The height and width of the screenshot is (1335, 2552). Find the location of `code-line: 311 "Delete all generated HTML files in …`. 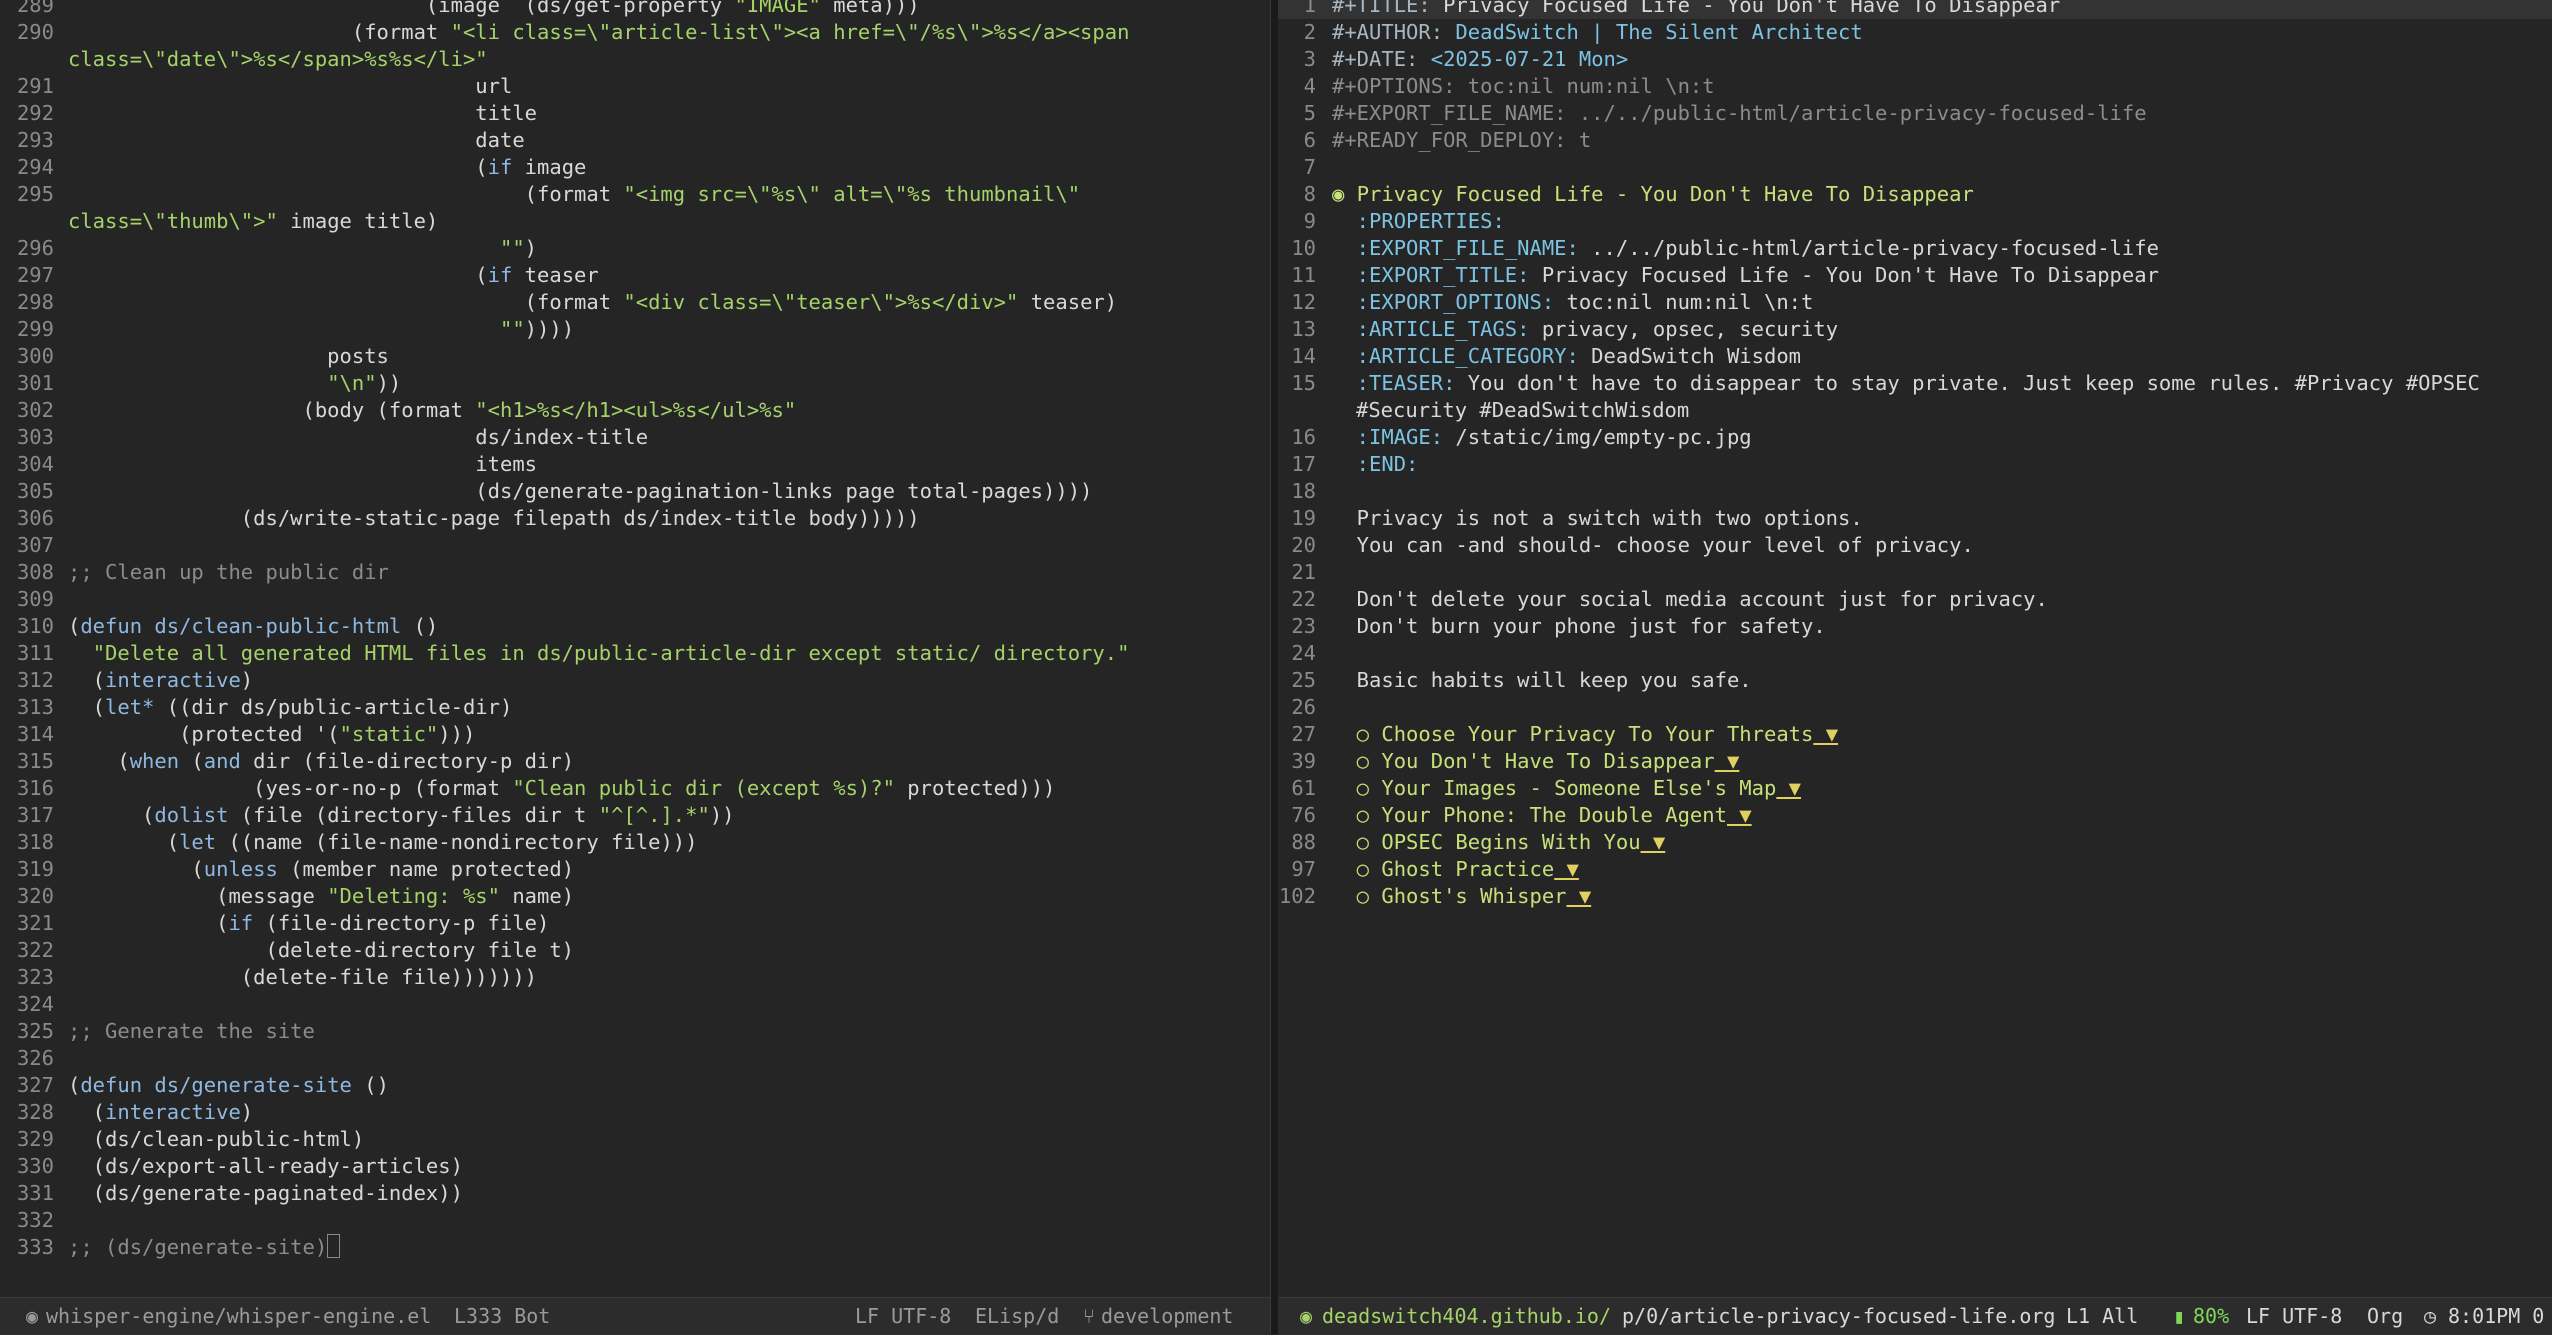

code-line: 311 "Delete all generated HTML files in … is located at coordinates (635, 653).